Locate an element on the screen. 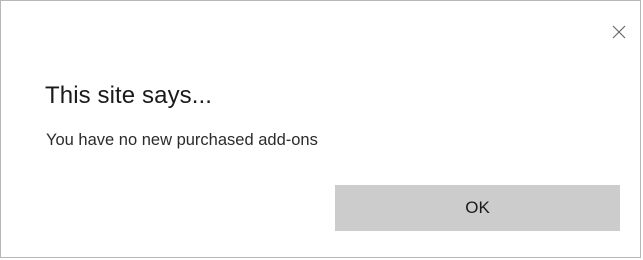 Image resolution: width=643 pixels, height=260 pixels. close-icon is located at coordinates (619, 32).